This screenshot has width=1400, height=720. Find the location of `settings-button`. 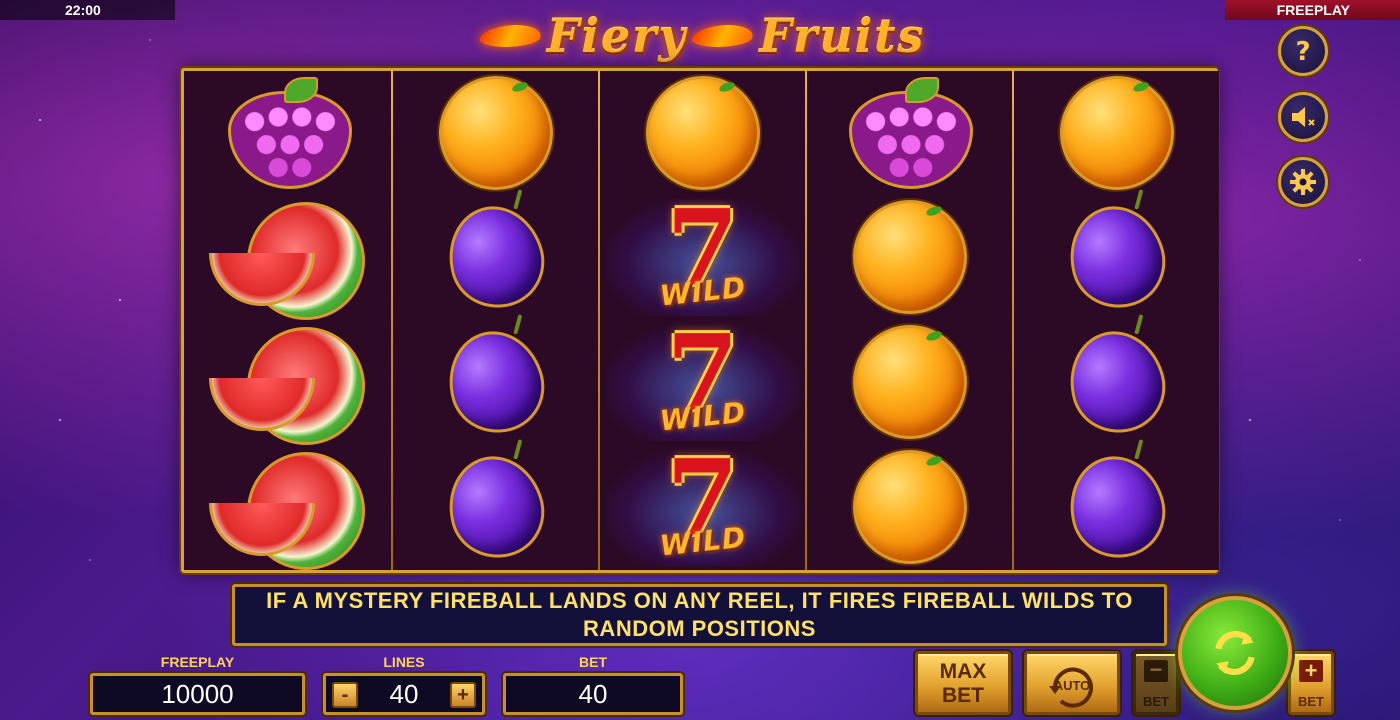

settings-button is located at coordinates (1303, 182).